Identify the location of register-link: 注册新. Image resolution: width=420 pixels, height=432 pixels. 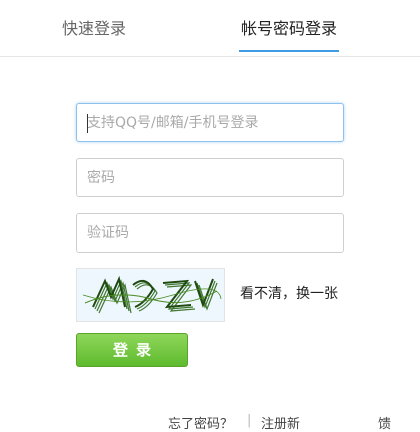
(280, 422).